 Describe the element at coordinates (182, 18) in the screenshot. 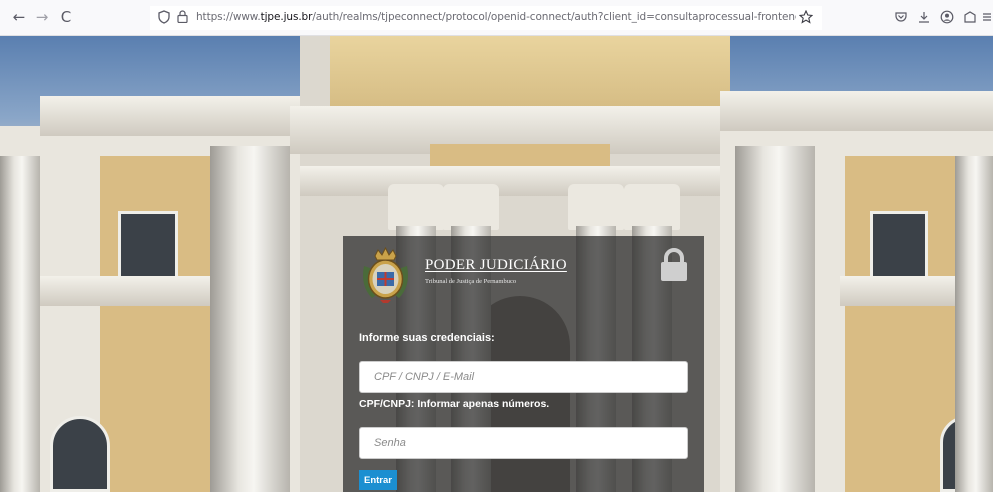

I see `lock-icon` at that location.